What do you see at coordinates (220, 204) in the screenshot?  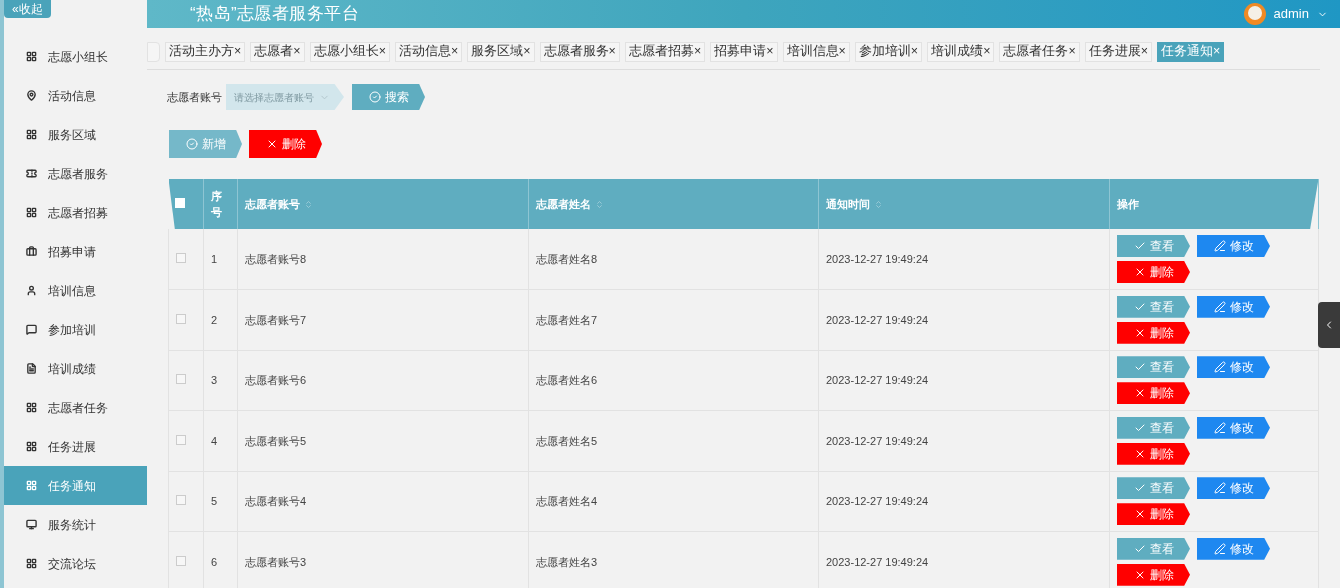 I see `column-header: 序号` at bounding box center [220, 204].